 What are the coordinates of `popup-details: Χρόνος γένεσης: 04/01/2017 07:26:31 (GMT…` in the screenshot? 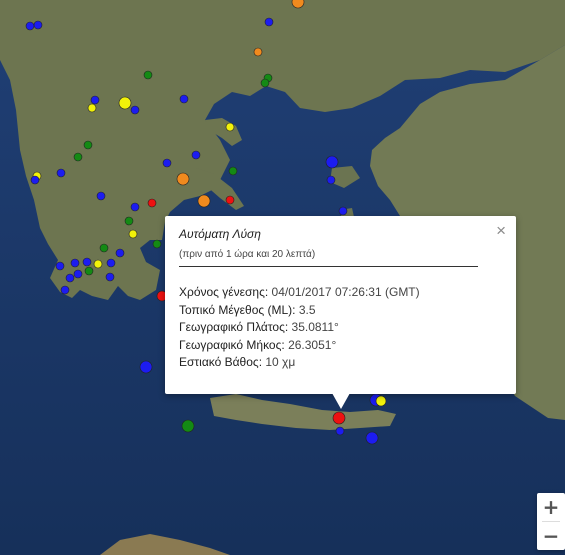 It's located at (299, 328).